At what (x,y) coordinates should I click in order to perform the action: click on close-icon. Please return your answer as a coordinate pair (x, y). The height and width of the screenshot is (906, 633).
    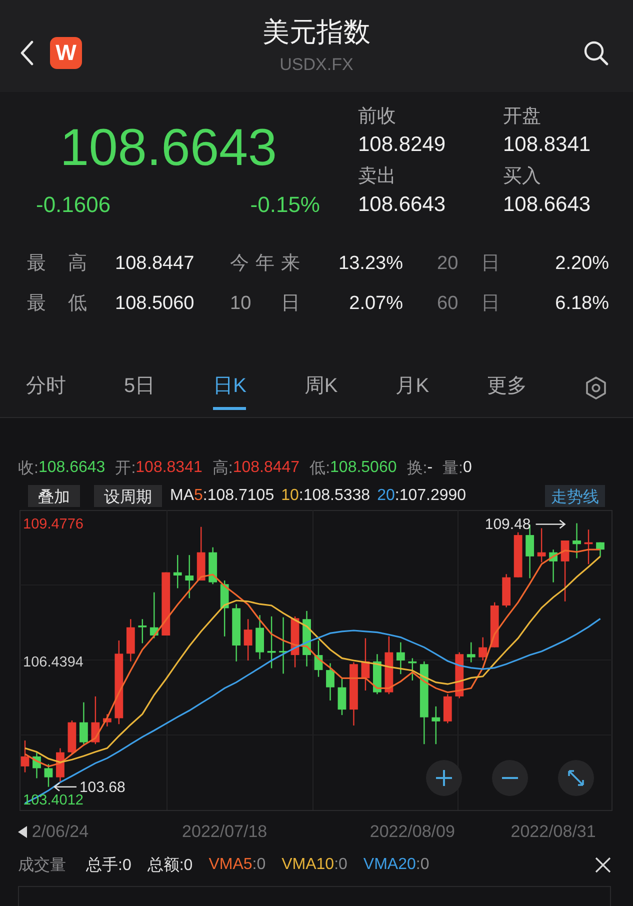
    Looking at the image, I should click on (603, 865).